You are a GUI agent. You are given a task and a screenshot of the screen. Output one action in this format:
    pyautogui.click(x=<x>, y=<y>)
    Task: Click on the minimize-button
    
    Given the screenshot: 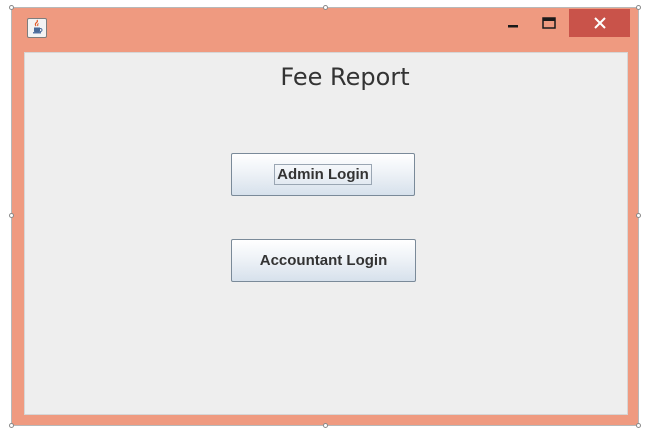 What is the action you would take?
    pyautogui.click(x=513, y=23)
    